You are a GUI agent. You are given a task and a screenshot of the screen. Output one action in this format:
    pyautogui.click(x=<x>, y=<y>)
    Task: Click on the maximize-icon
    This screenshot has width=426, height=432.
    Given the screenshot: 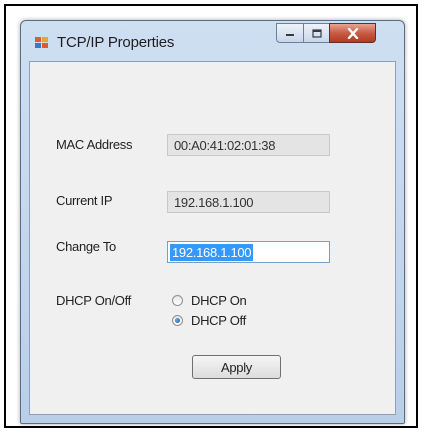 What is the action you would take?
    pyautogui.click(x=316, y=33)
    